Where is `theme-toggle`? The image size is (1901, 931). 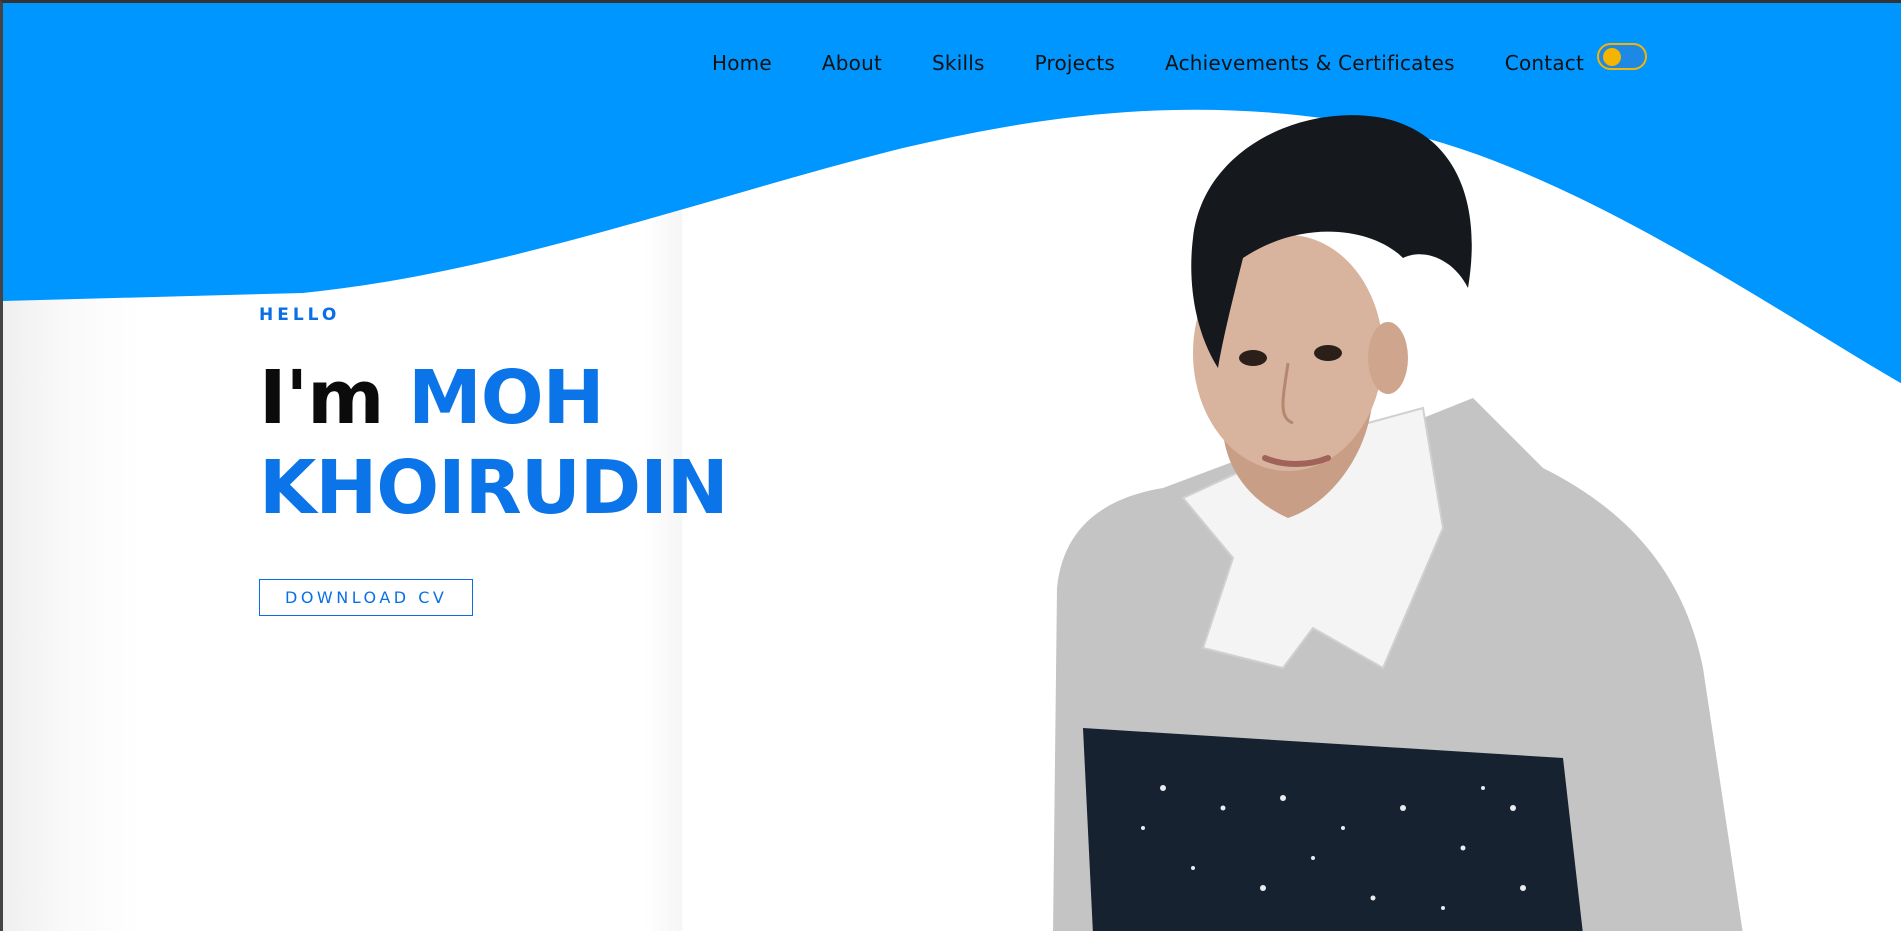
theme-toggle is located at coordinates (1622, 56).